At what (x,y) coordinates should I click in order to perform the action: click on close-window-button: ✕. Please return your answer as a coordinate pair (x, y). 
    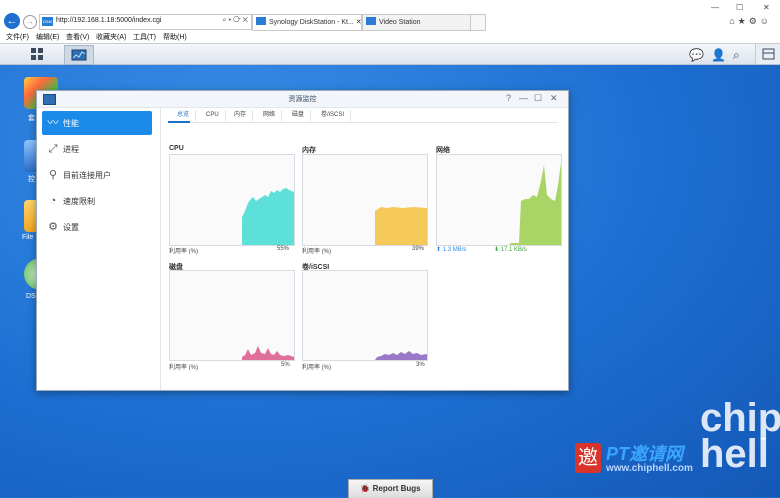
    Looking at the image, I should click on (766, 7).